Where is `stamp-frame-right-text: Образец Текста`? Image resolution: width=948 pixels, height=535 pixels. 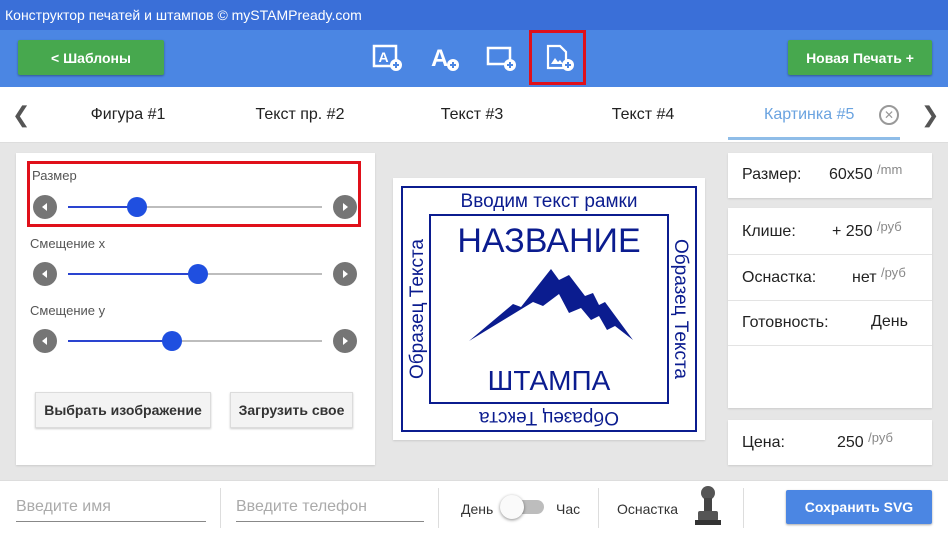
stamp-frame-right-text: Образец Текста is located at coordinates (680, 309).